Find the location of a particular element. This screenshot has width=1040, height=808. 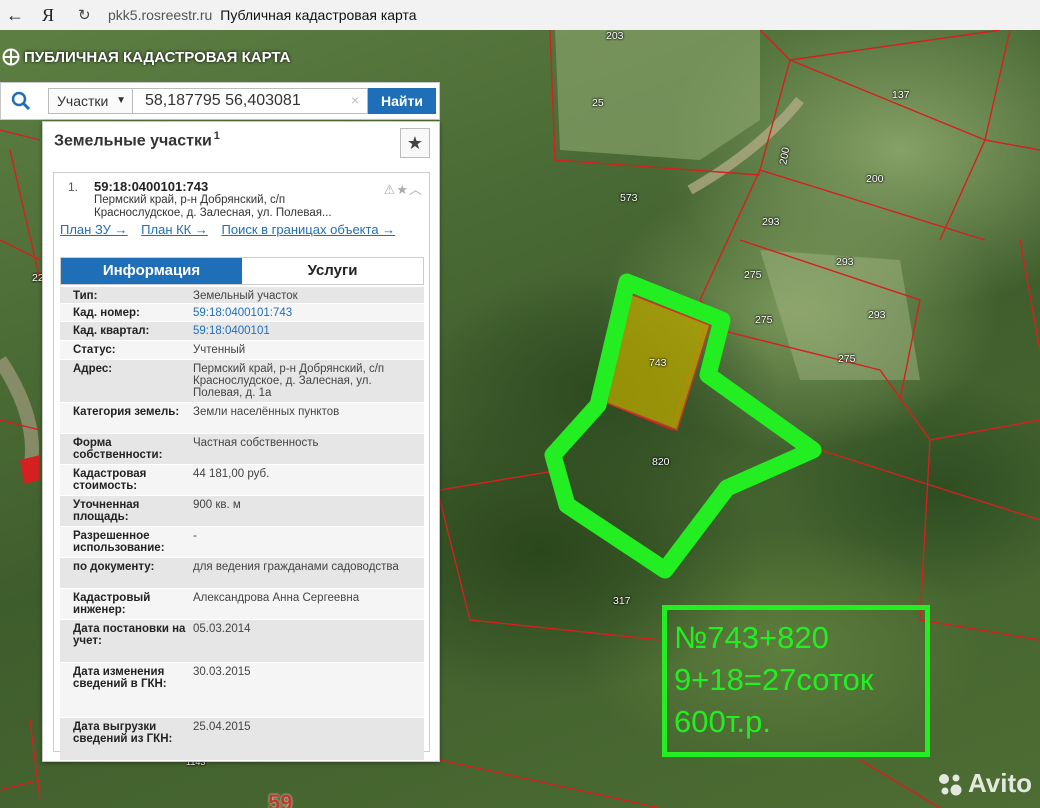

panel-title: Земельные участки 1 is located at coordinates (137, 140).